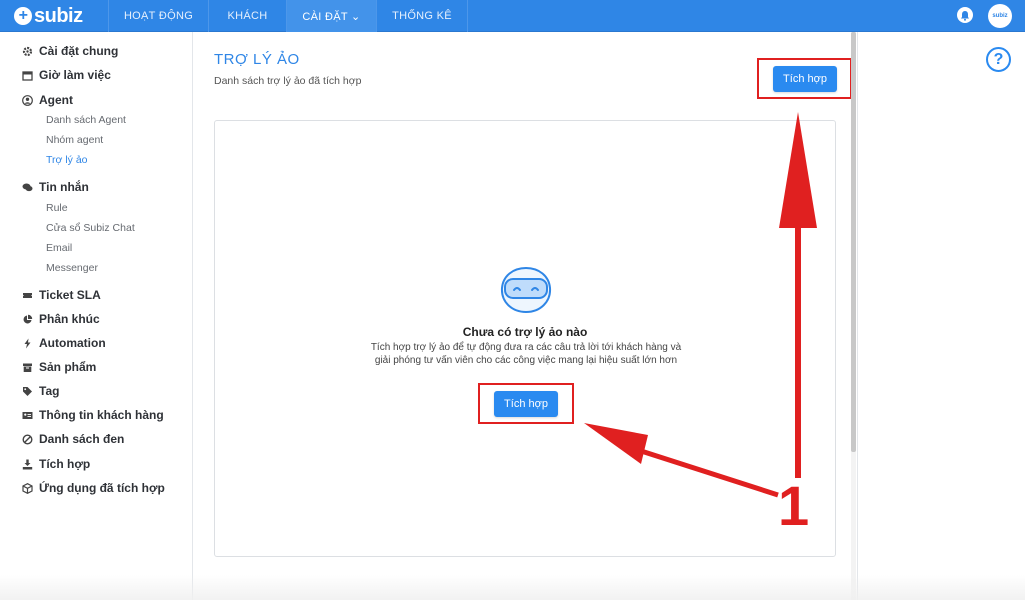  I want to click on annotation-arrows, so click(700, 305).